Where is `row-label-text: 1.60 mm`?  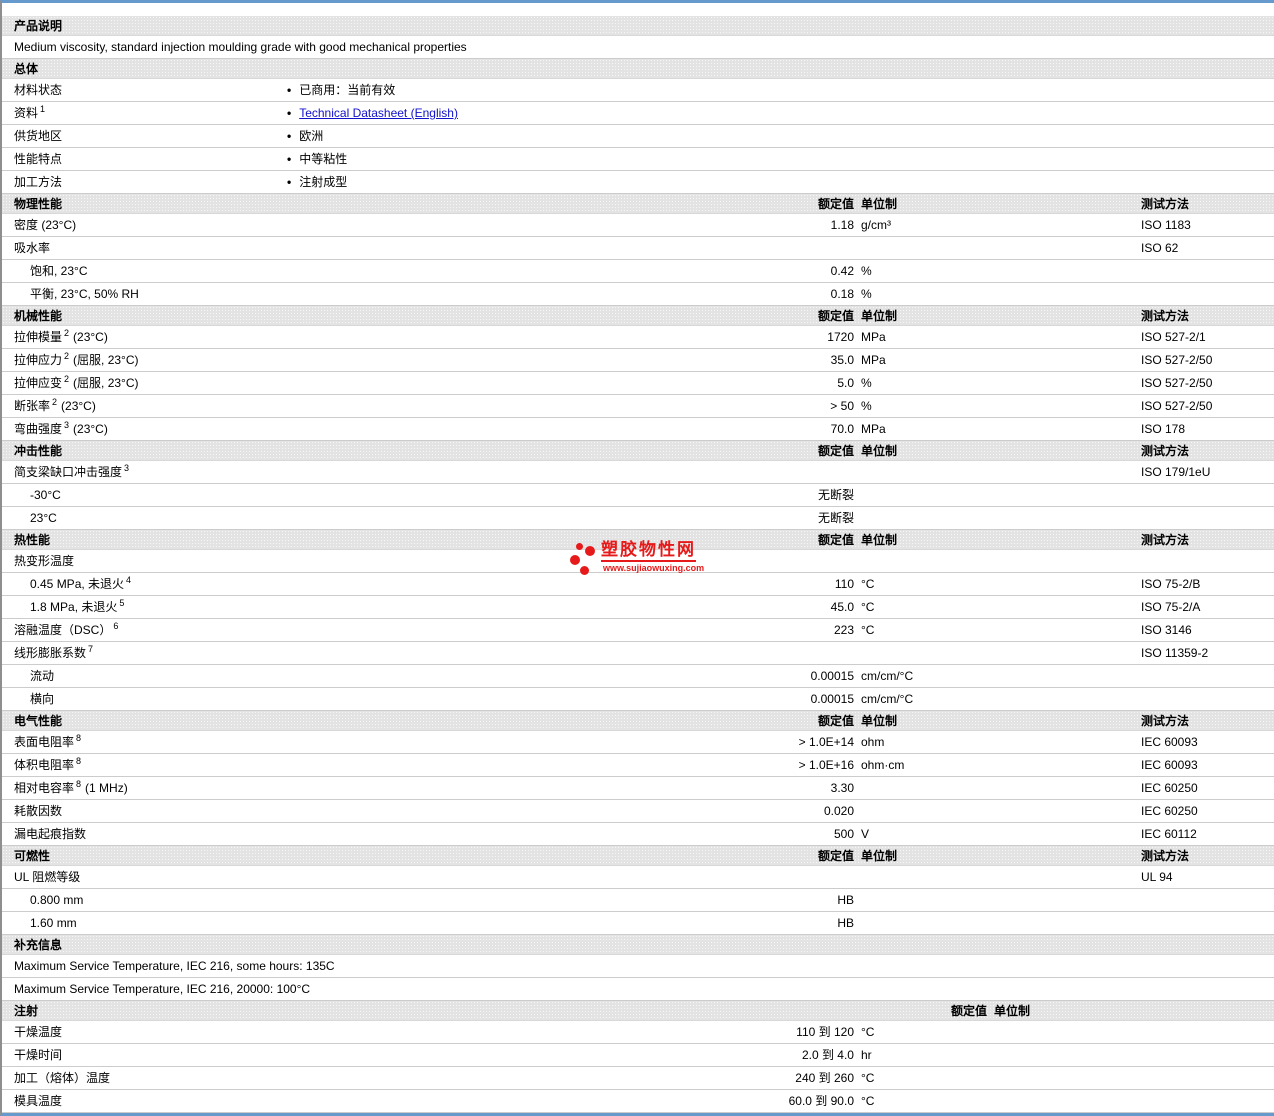
row-label-text: 1.60 mm is located at coordinates (53, 923).